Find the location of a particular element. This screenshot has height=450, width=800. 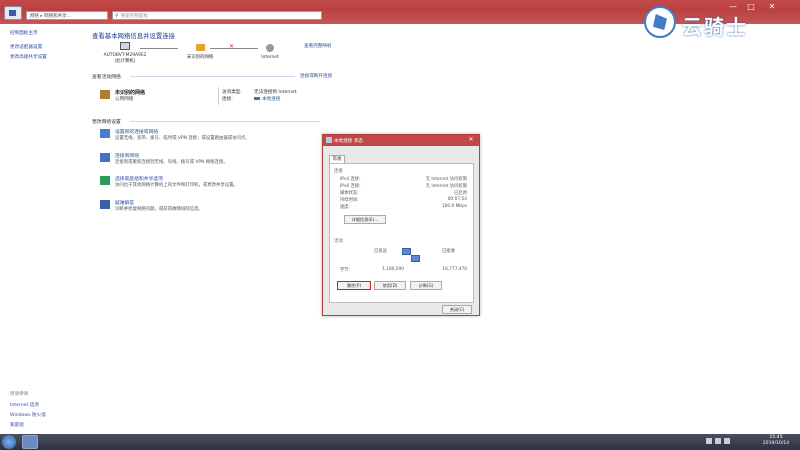

computer-icon is located at coordinates (125, 46).